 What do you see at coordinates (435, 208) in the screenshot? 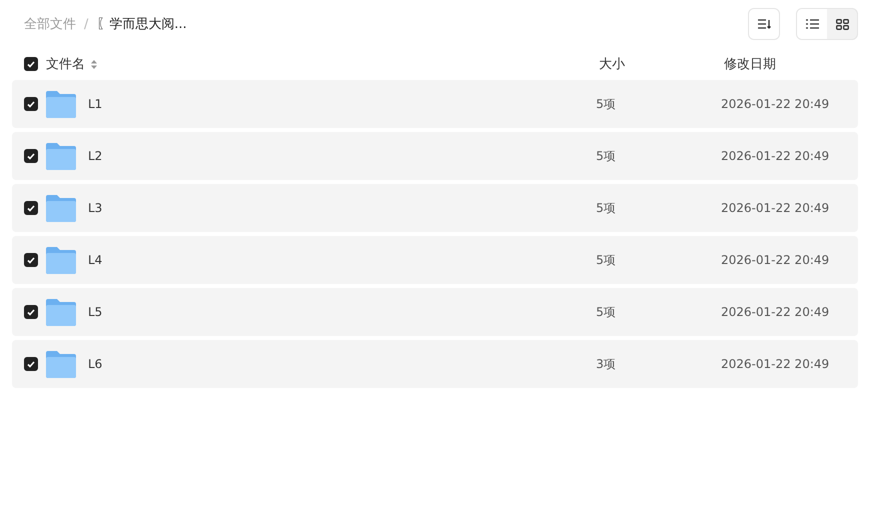
I see `file-row: L3 5项 2026-01-22 20:49` at bounding box center [435, 208].